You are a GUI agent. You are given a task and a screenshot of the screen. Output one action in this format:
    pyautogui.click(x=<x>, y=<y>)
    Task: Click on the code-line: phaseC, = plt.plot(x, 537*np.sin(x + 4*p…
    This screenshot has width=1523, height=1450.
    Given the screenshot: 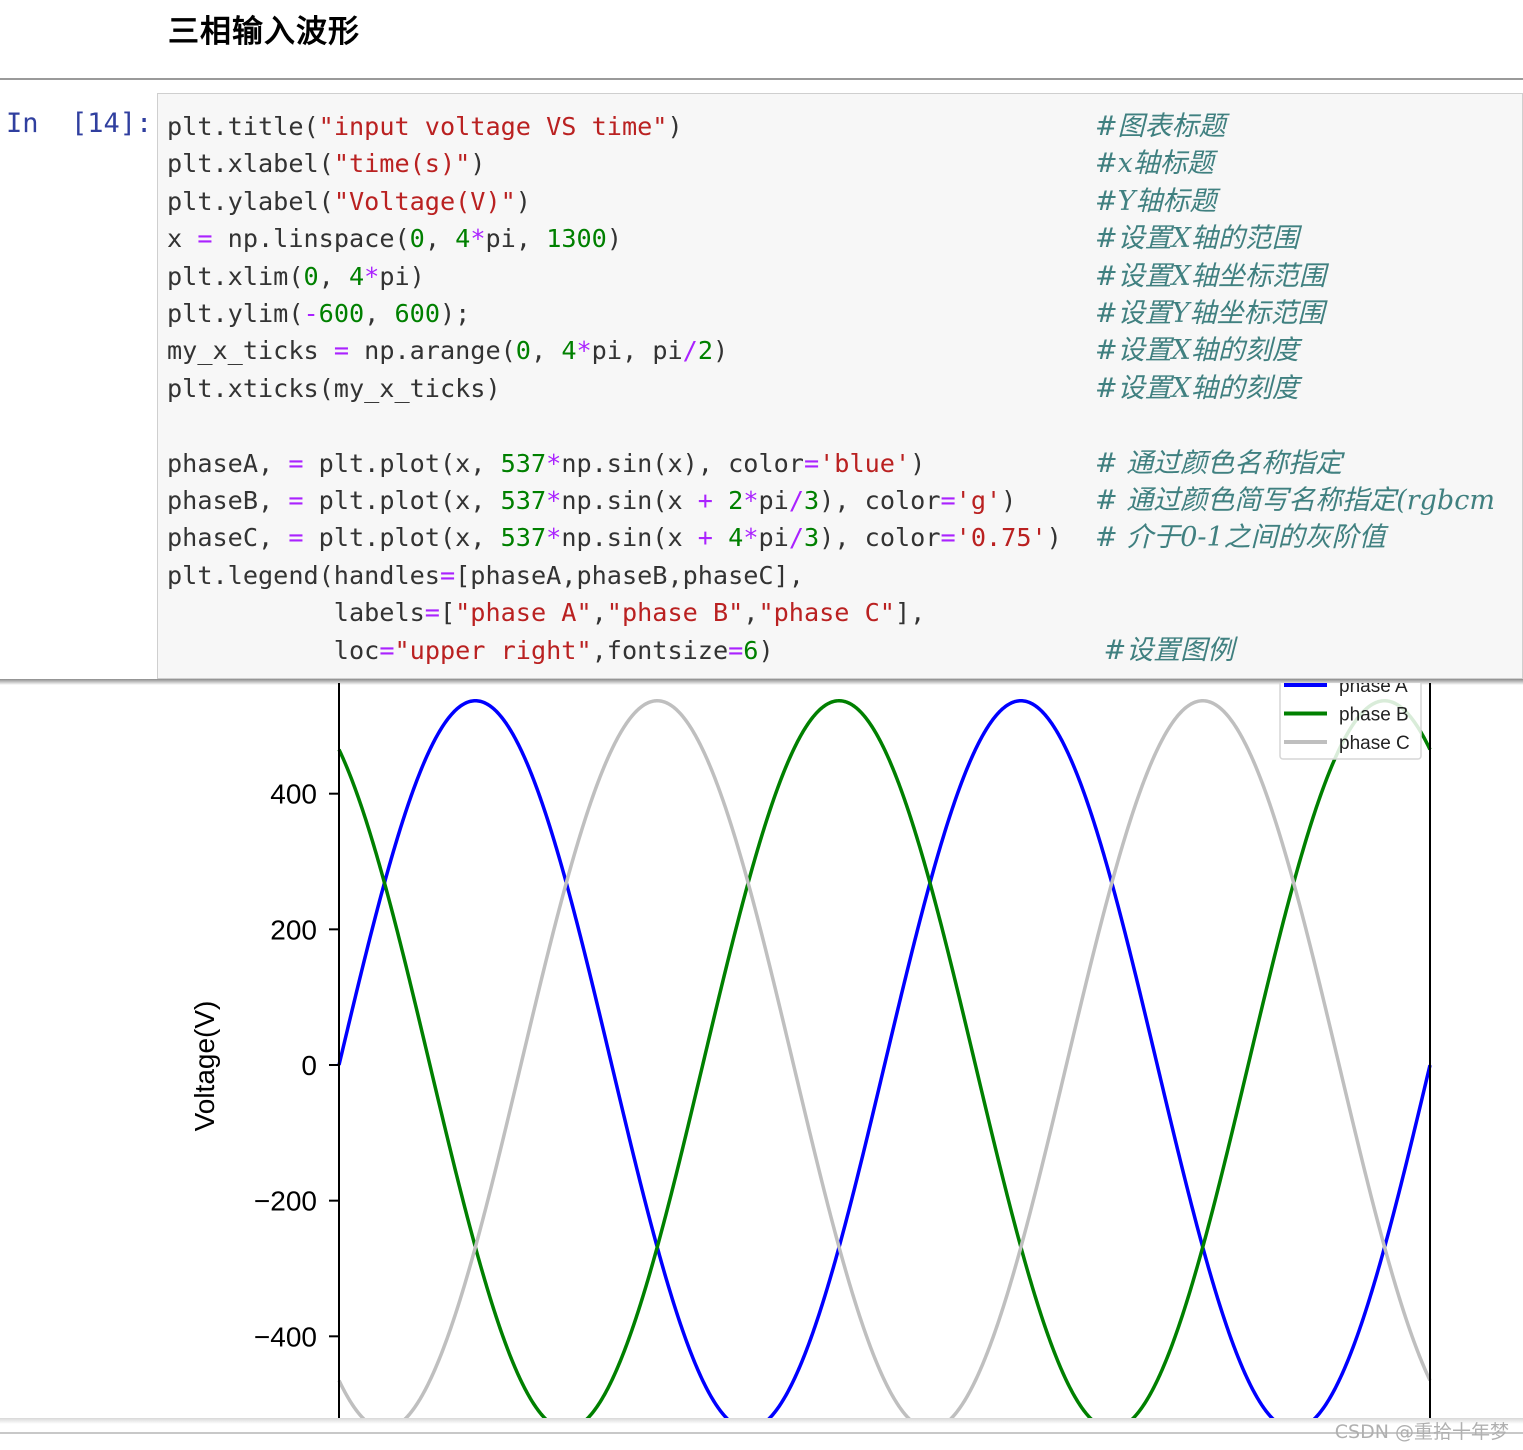 What is the action you would take?
    pyautogui.click(x=614, y=537)
    